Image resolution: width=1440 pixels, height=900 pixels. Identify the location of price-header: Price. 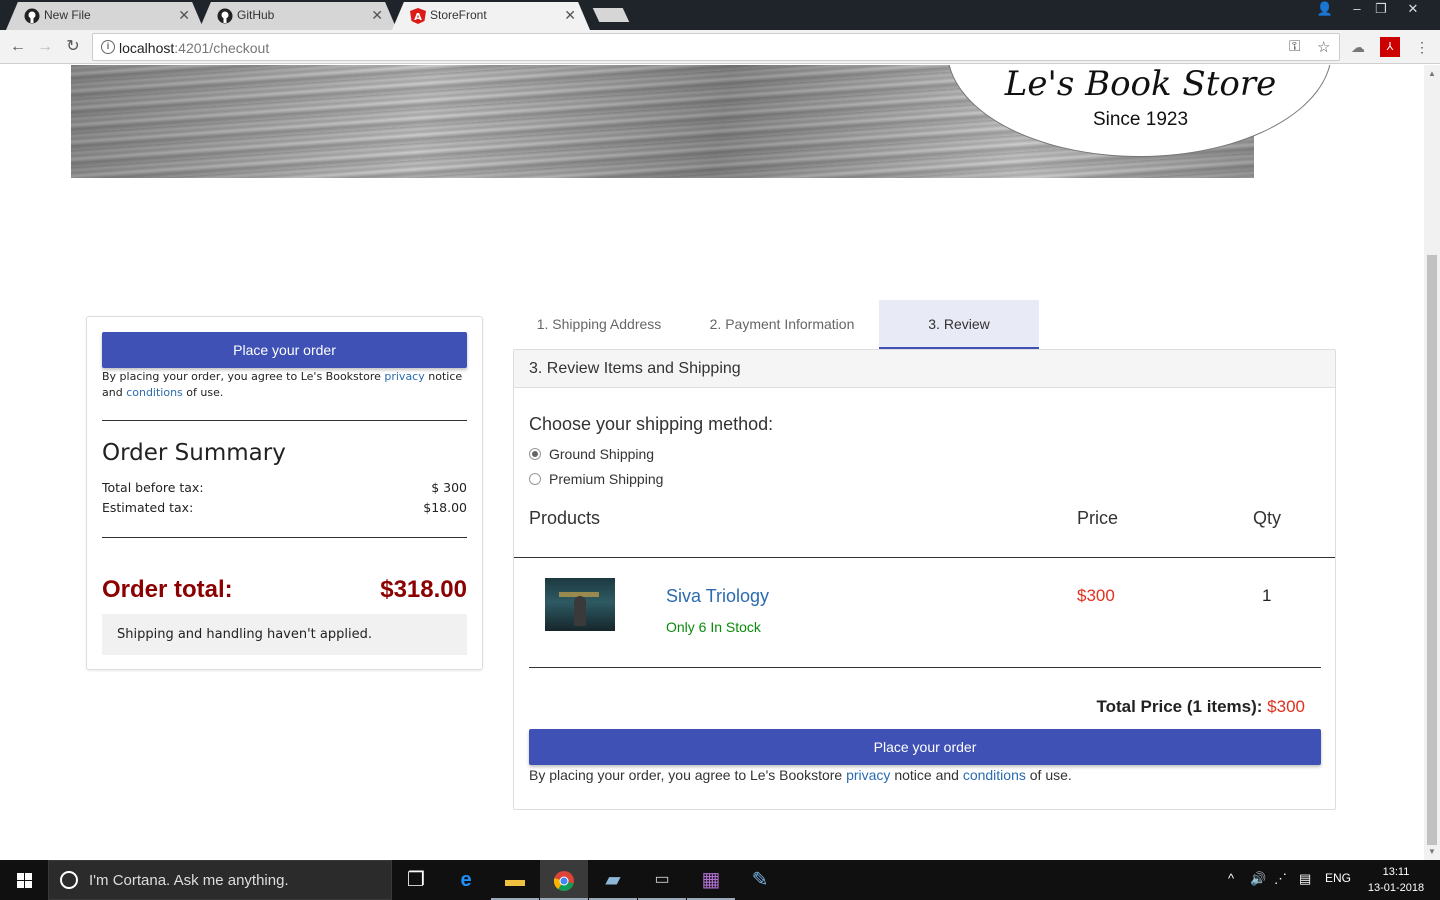
(1098, 518).